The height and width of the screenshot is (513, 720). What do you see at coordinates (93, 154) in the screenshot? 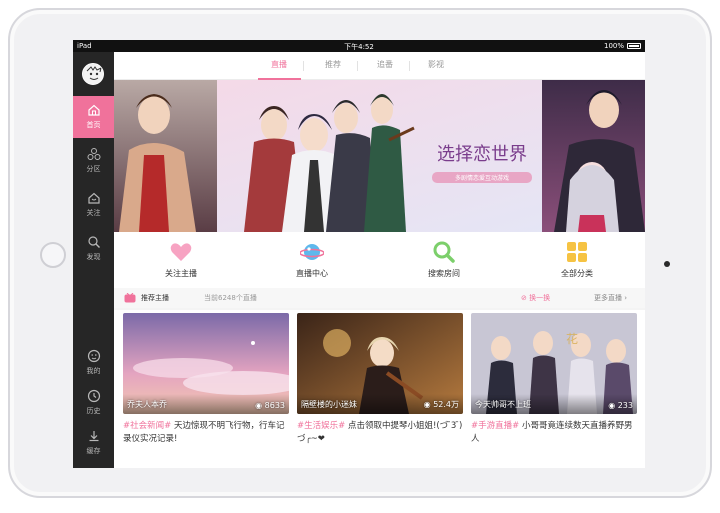
I see `category-icon` at bounding box center [93, 154].